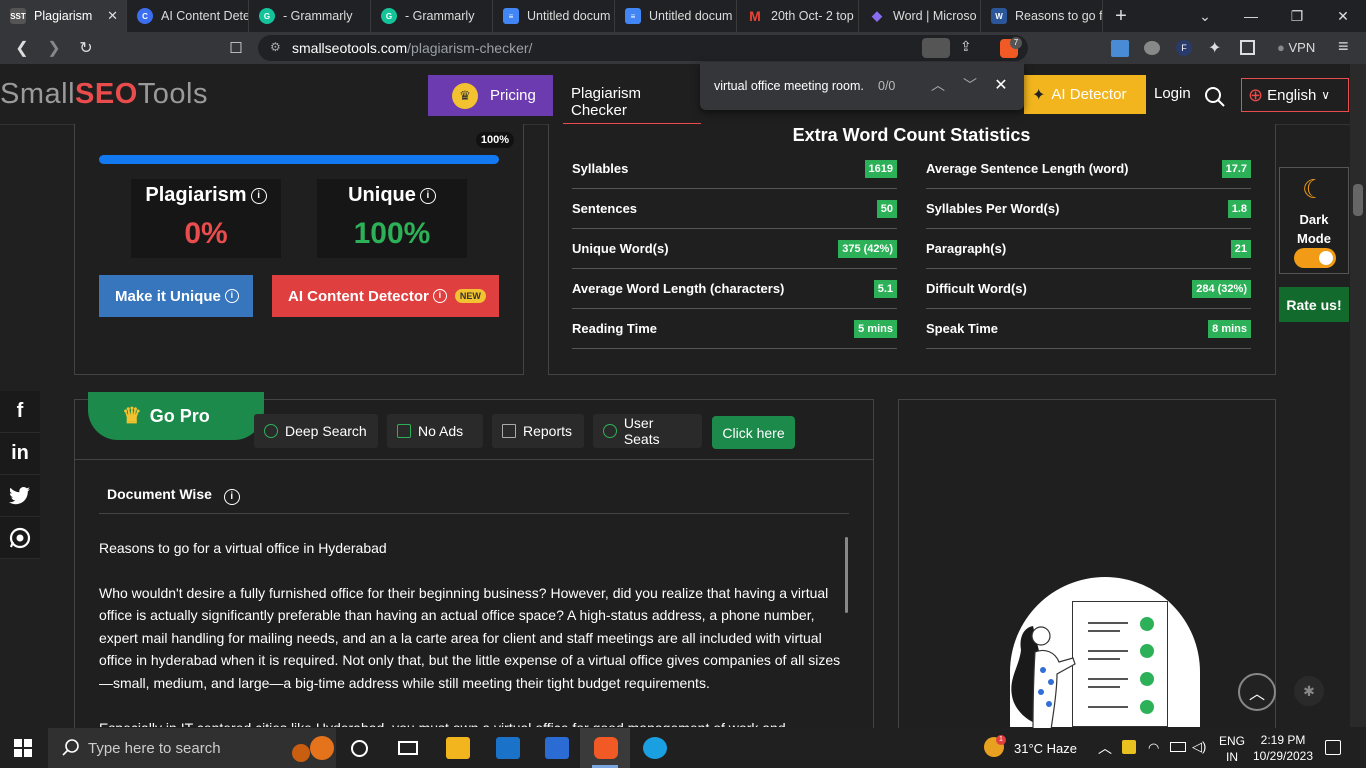 Image resolution: width=1366 pixels, height=768 pixels. What do you see at coordinates (458, 748) in the screenshot?
I see `file-explorer-icon` at bounding box center [458, 748].